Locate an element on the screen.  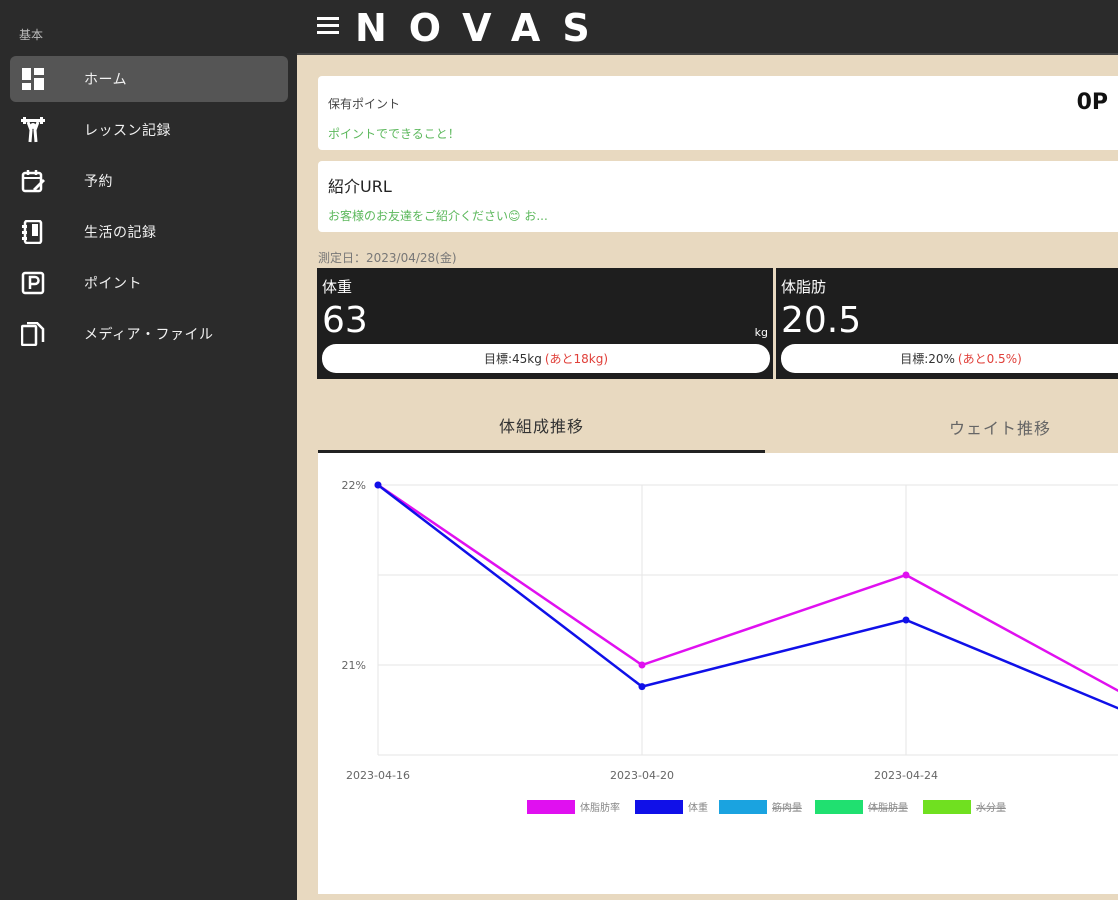
points-info-link: ポイントでできること！ is located at coordinates (394, 133).